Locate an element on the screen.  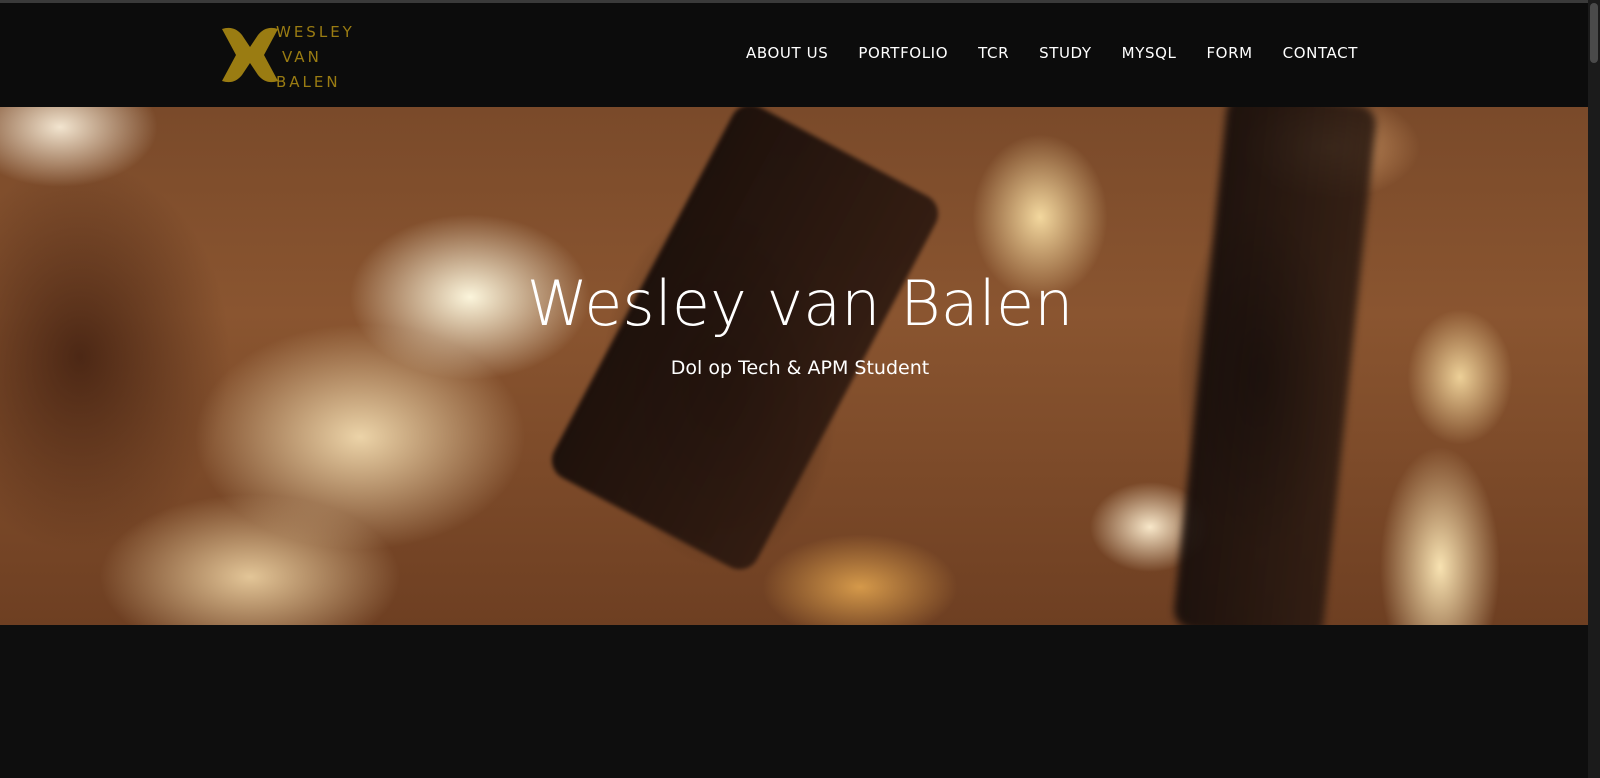
nav-link-study: STUDY is located at coordinates (1065, 53).